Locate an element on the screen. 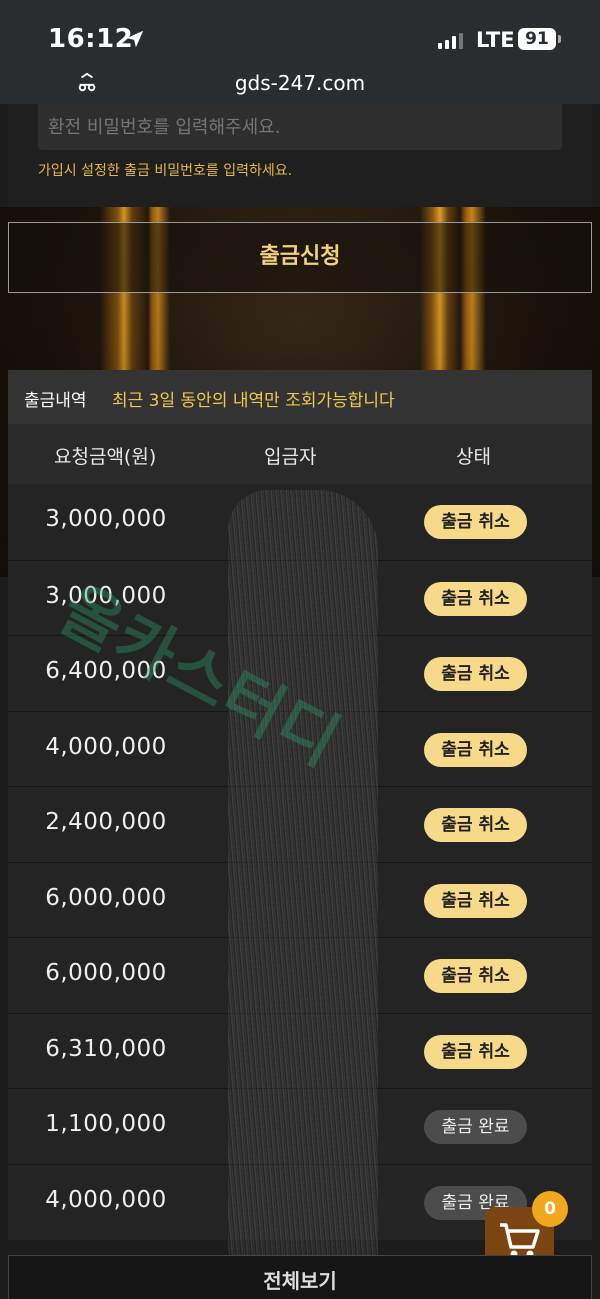 Image resolution: width=600 pixels, height=1299 pixels. column-depositor: 입금자 is located at coordinates (290, 457).